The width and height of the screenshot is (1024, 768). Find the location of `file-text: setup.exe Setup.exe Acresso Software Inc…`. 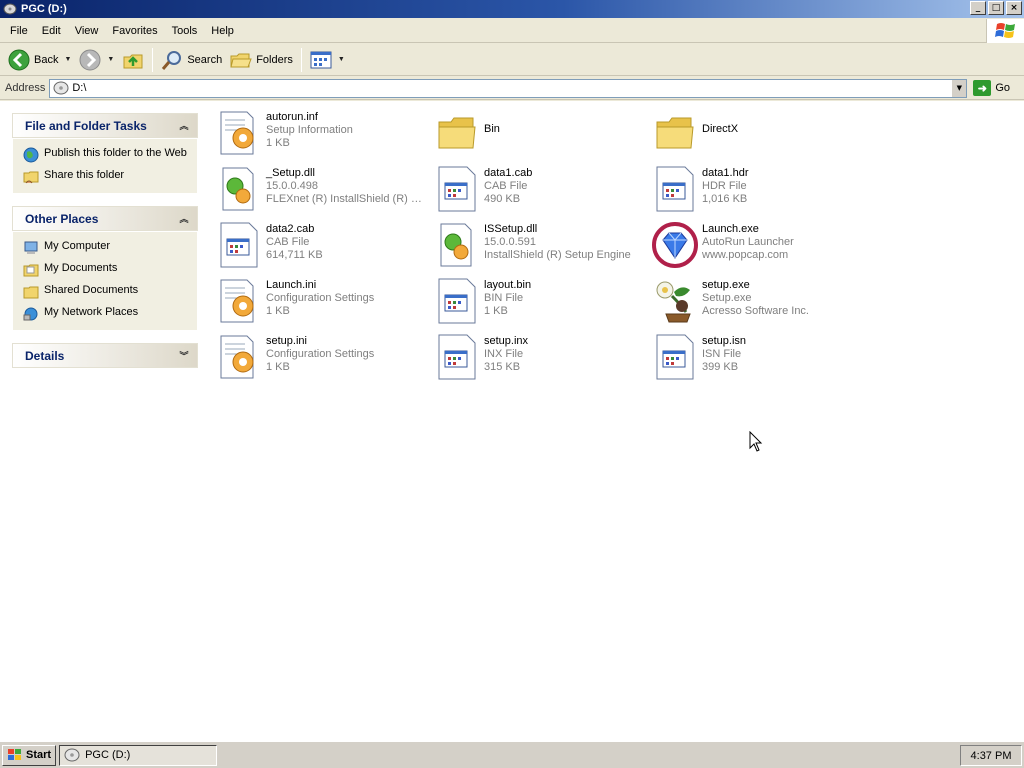

file-text: setup.exe Setup.exe Acresso Software Inc… is located at coordinates (755, 297).